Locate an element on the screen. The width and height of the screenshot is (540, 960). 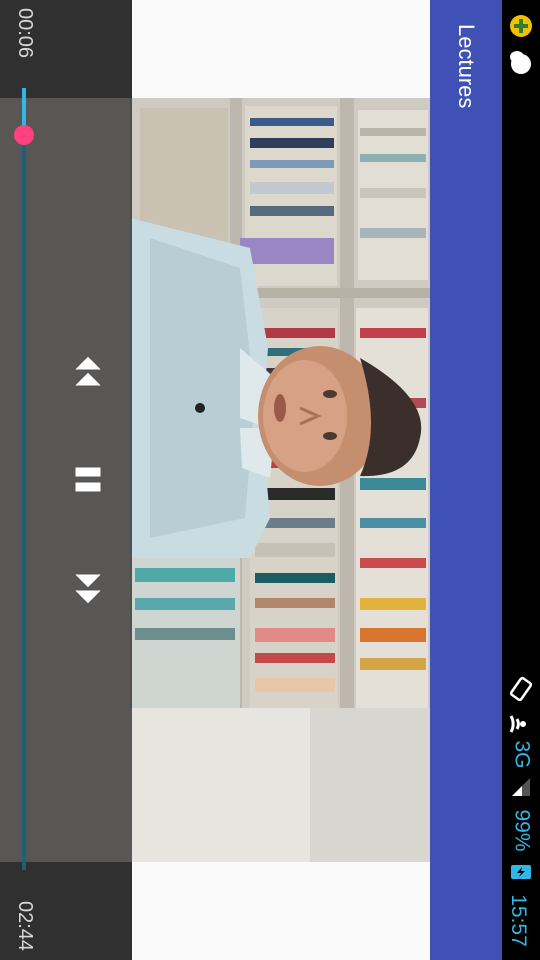
rewind-icon is located at coordinates (88, 371).